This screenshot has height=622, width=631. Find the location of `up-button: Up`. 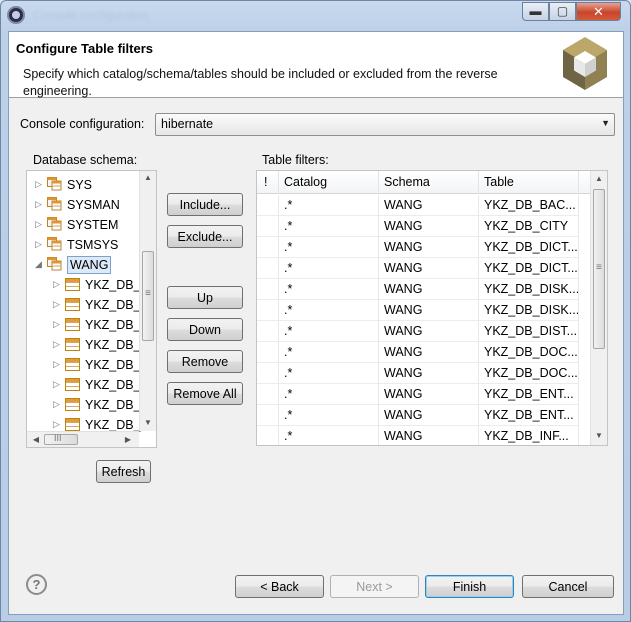

up-button: Up is located at coordinates (205, 297).